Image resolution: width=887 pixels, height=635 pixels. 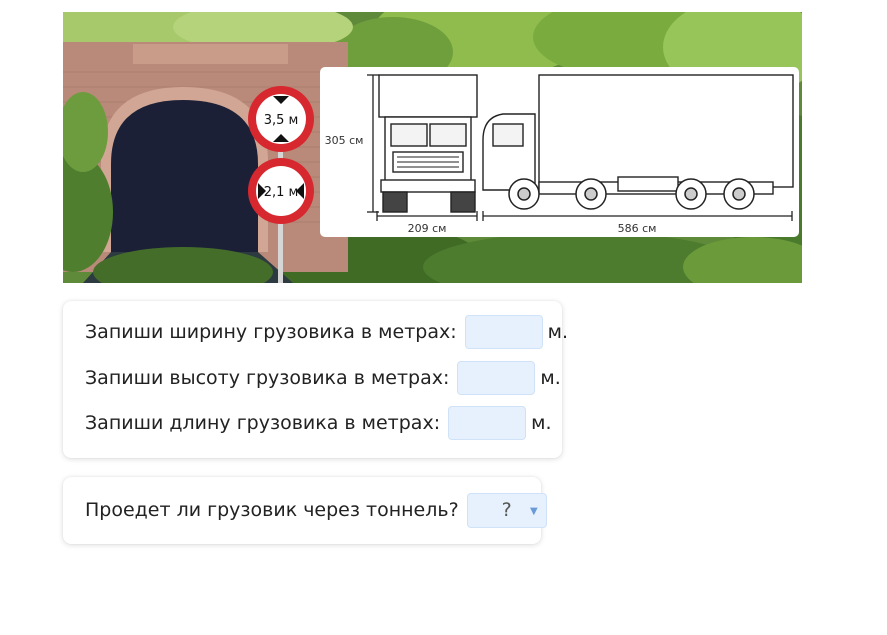 I want to click on width-question-row: Запиши ширину грузовика в метрах: м., so click(x=326, y=332).